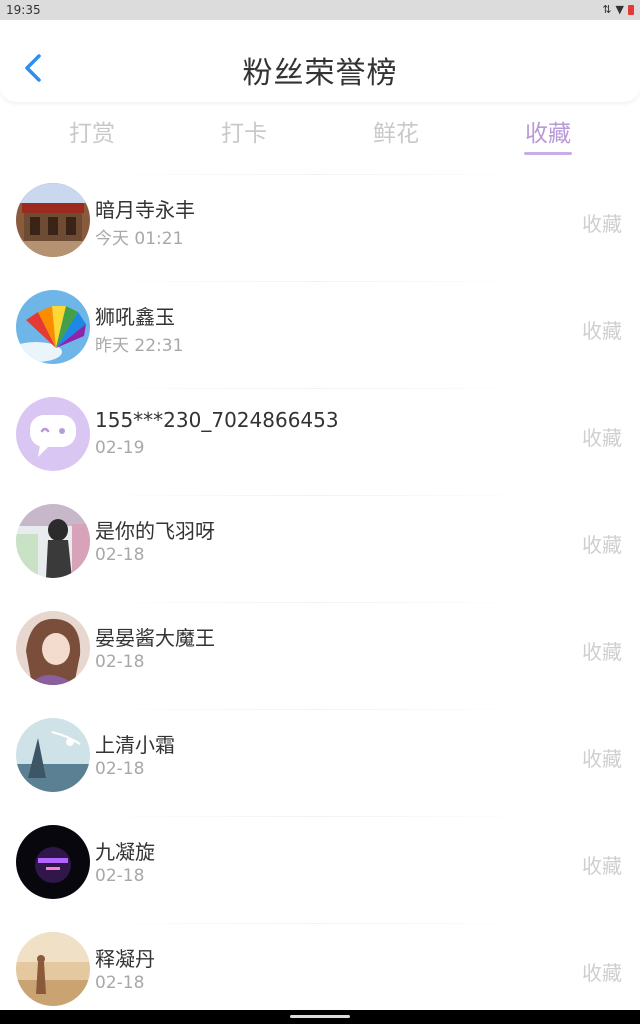 Image resolution: width=640 pixels, height=1024 pixels. I want to click on status-icons: ⇅ ▼, so click(618, 9).